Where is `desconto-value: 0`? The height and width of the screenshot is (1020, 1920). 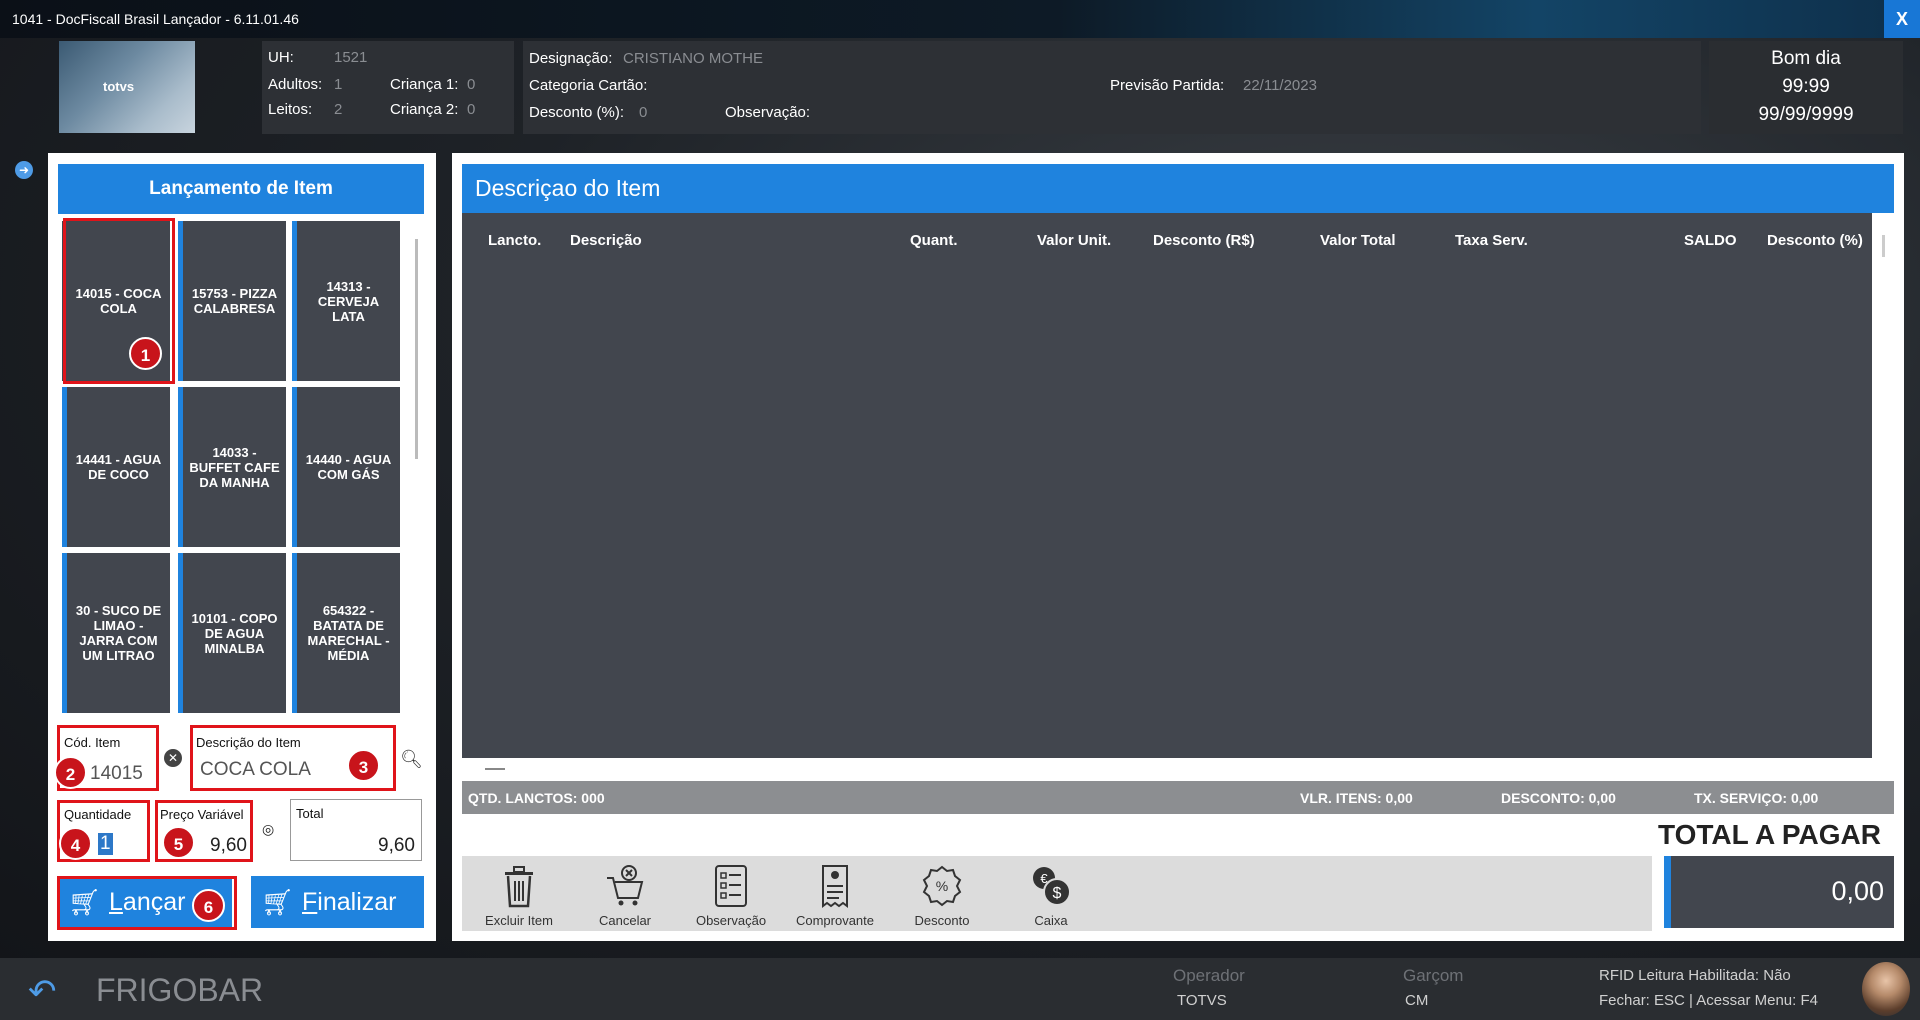
desconto-value: 0 is located at coordinates (643, 112).